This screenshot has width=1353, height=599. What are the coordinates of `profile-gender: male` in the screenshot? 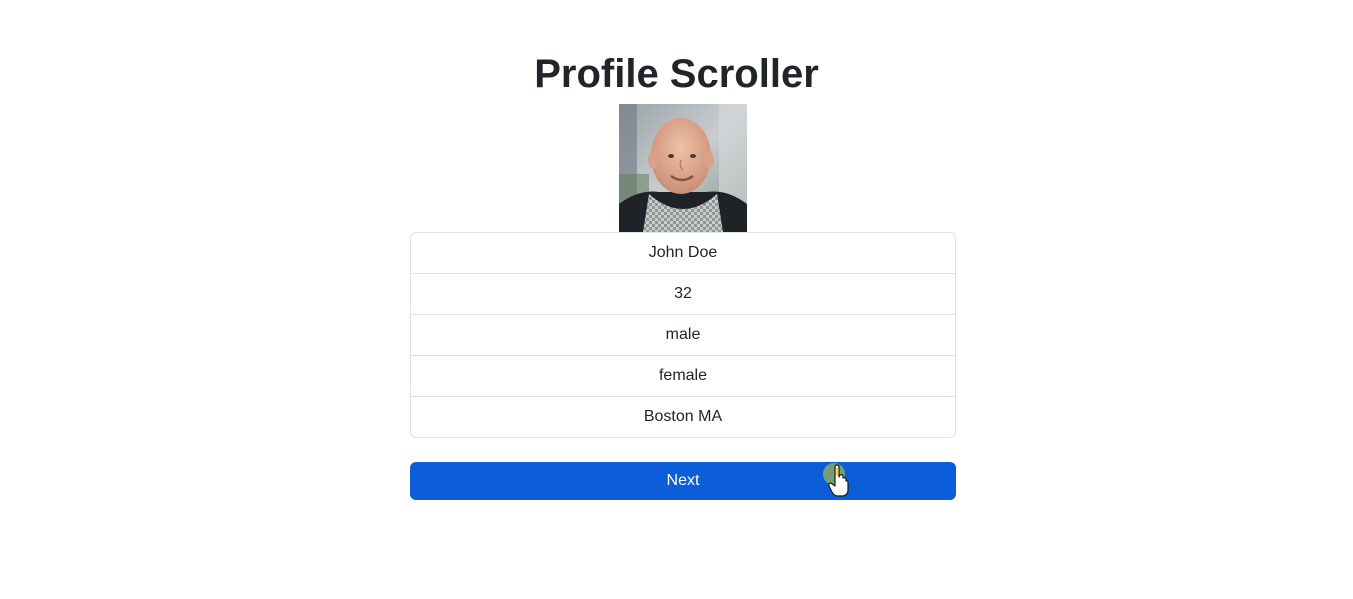 It's located at (683, 334).